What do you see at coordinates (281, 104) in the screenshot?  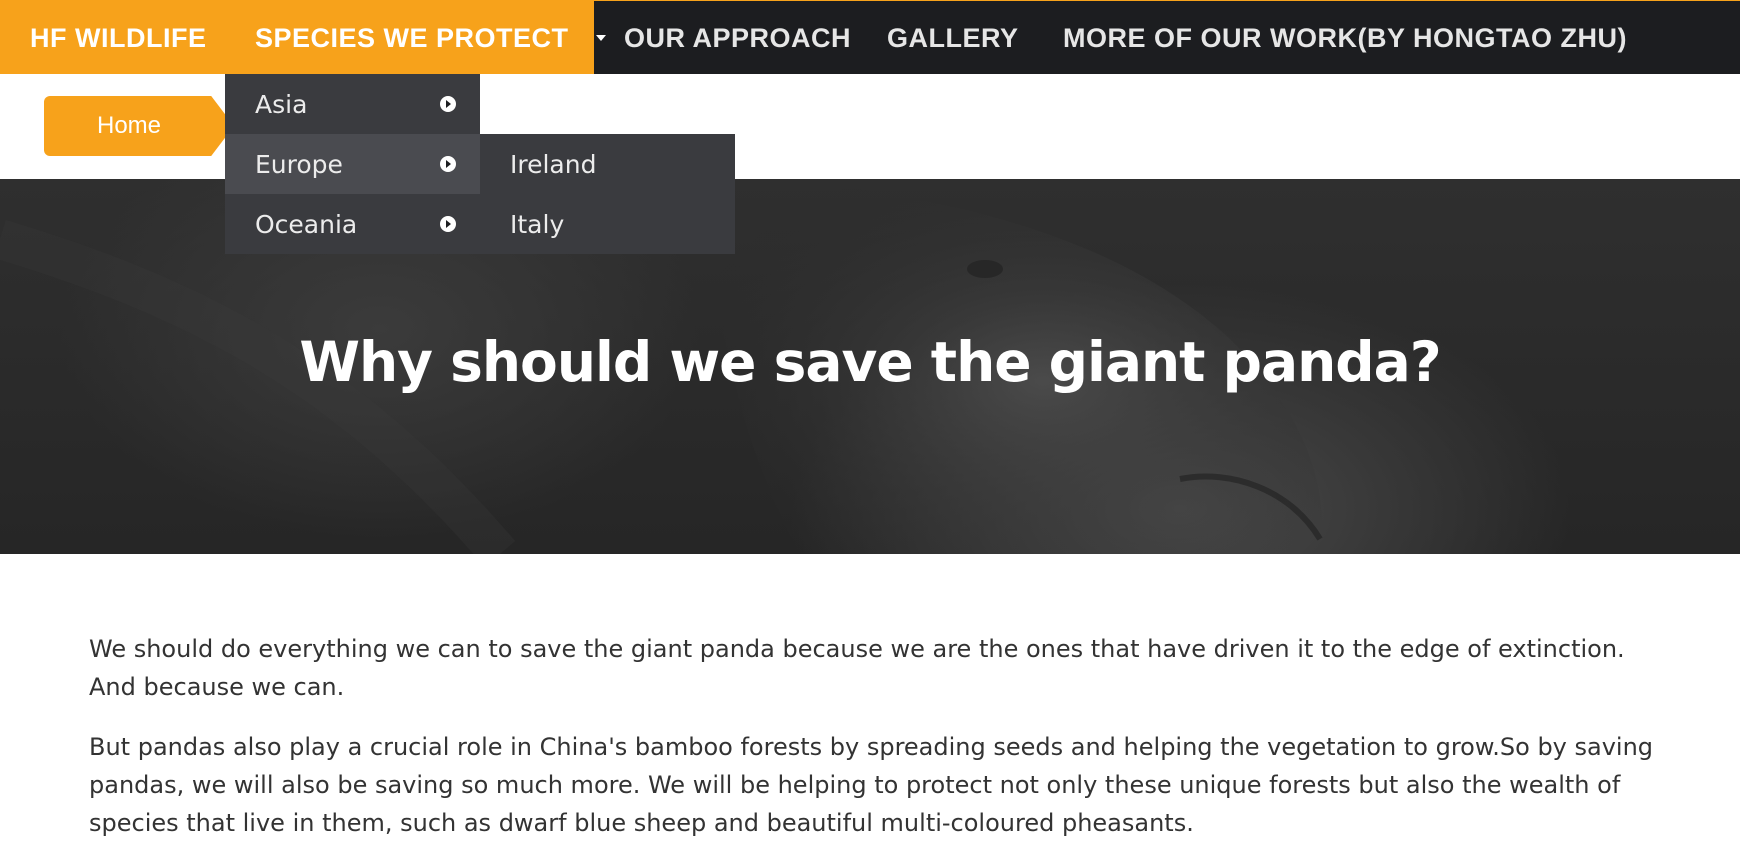 I see `dropdown-item-label: Asia` at bounding box center [281, 104].